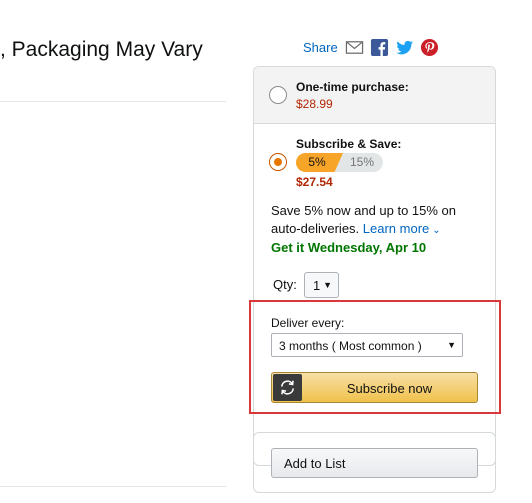  What do you see at coordinates (317, 285) in the screenshot?
I see `qty-value: 1` at bounding box center [317, 285].